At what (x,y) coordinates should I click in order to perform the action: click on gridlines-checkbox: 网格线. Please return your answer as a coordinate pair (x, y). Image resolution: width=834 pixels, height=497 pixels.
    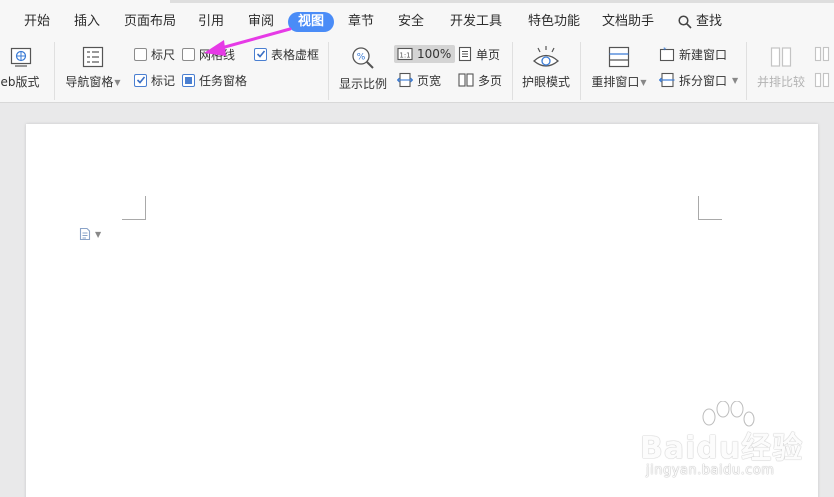
    Looking at the image, I should click on (208, 54).